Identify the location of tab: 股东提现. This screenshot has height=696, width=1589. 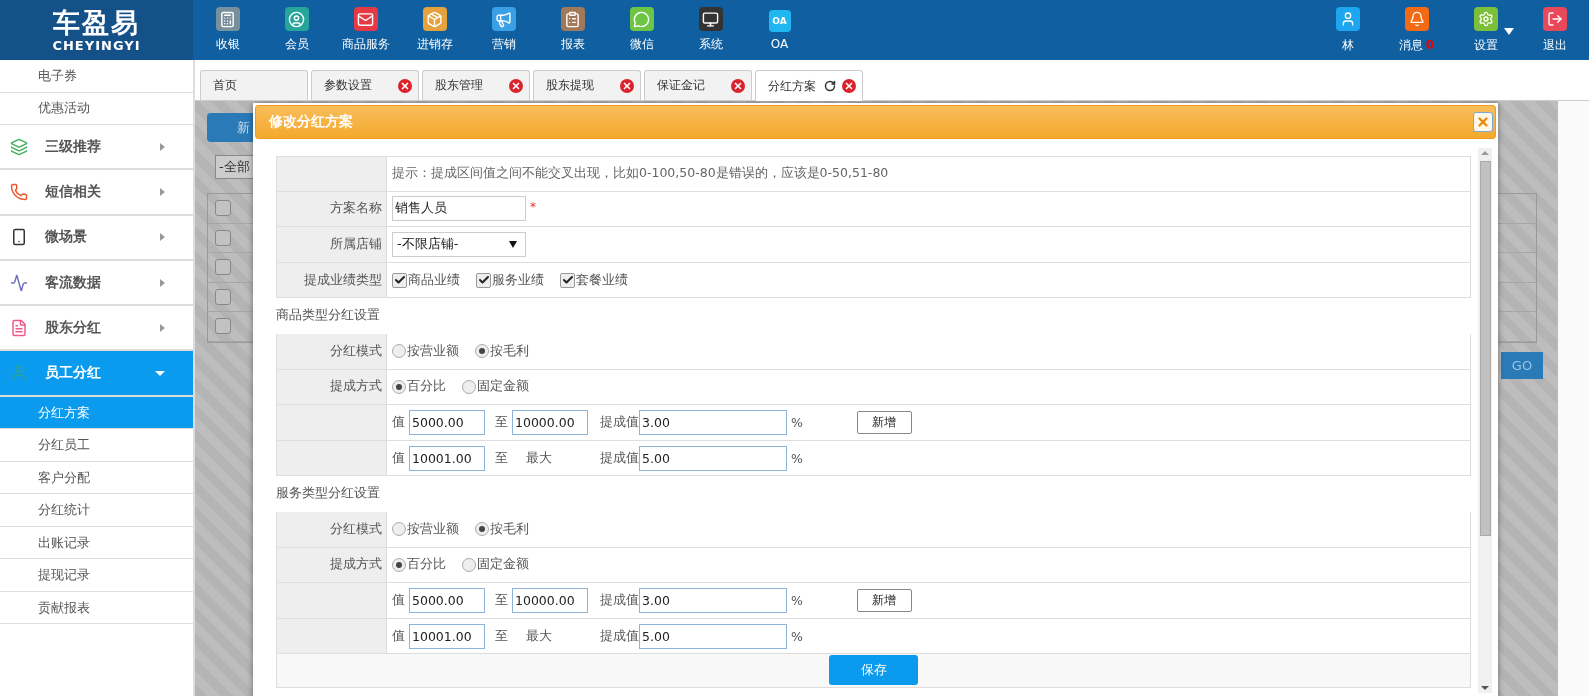
(587, 85).